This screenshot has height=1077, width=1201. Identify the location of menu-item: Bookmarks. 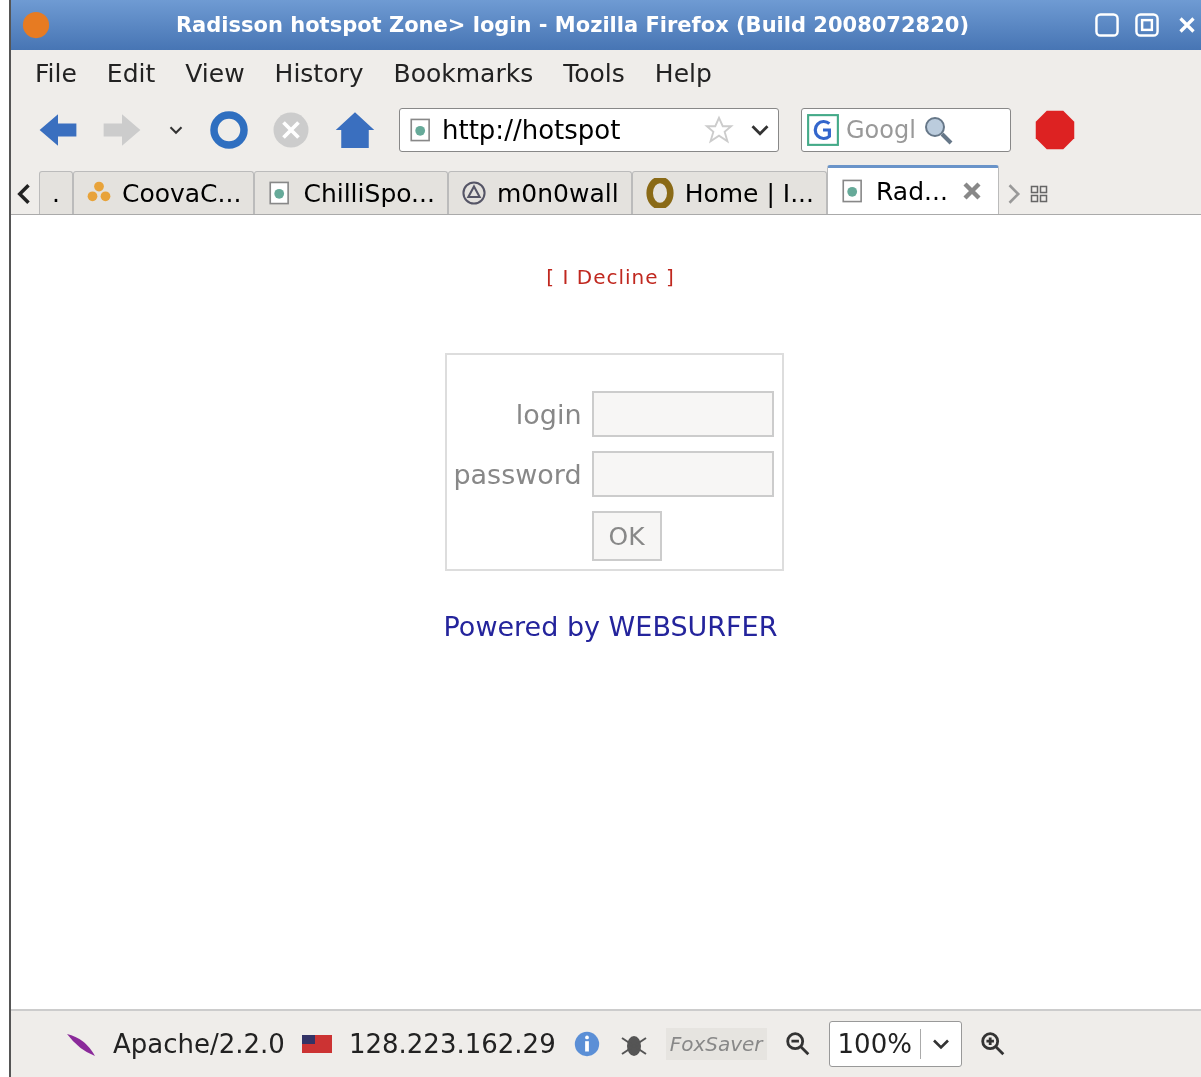
(463, 73).